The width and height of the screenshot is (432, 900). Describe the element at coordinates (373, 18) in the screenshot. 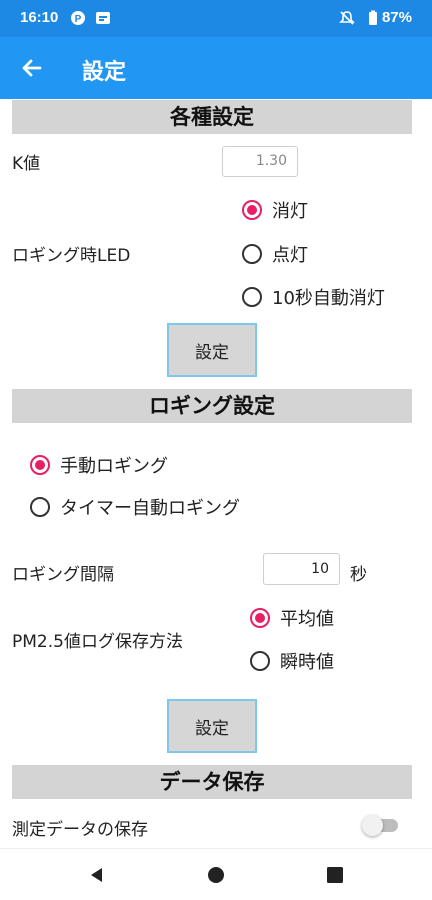

I see `battery-icon` at that location.